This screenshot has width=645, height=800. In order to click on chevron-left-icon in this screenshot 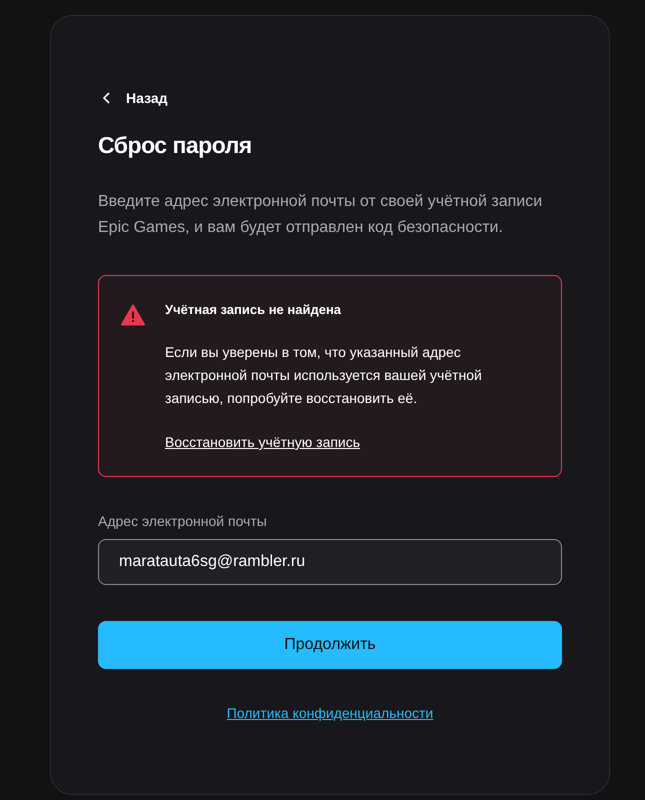, I will do `click(107, 98)`.